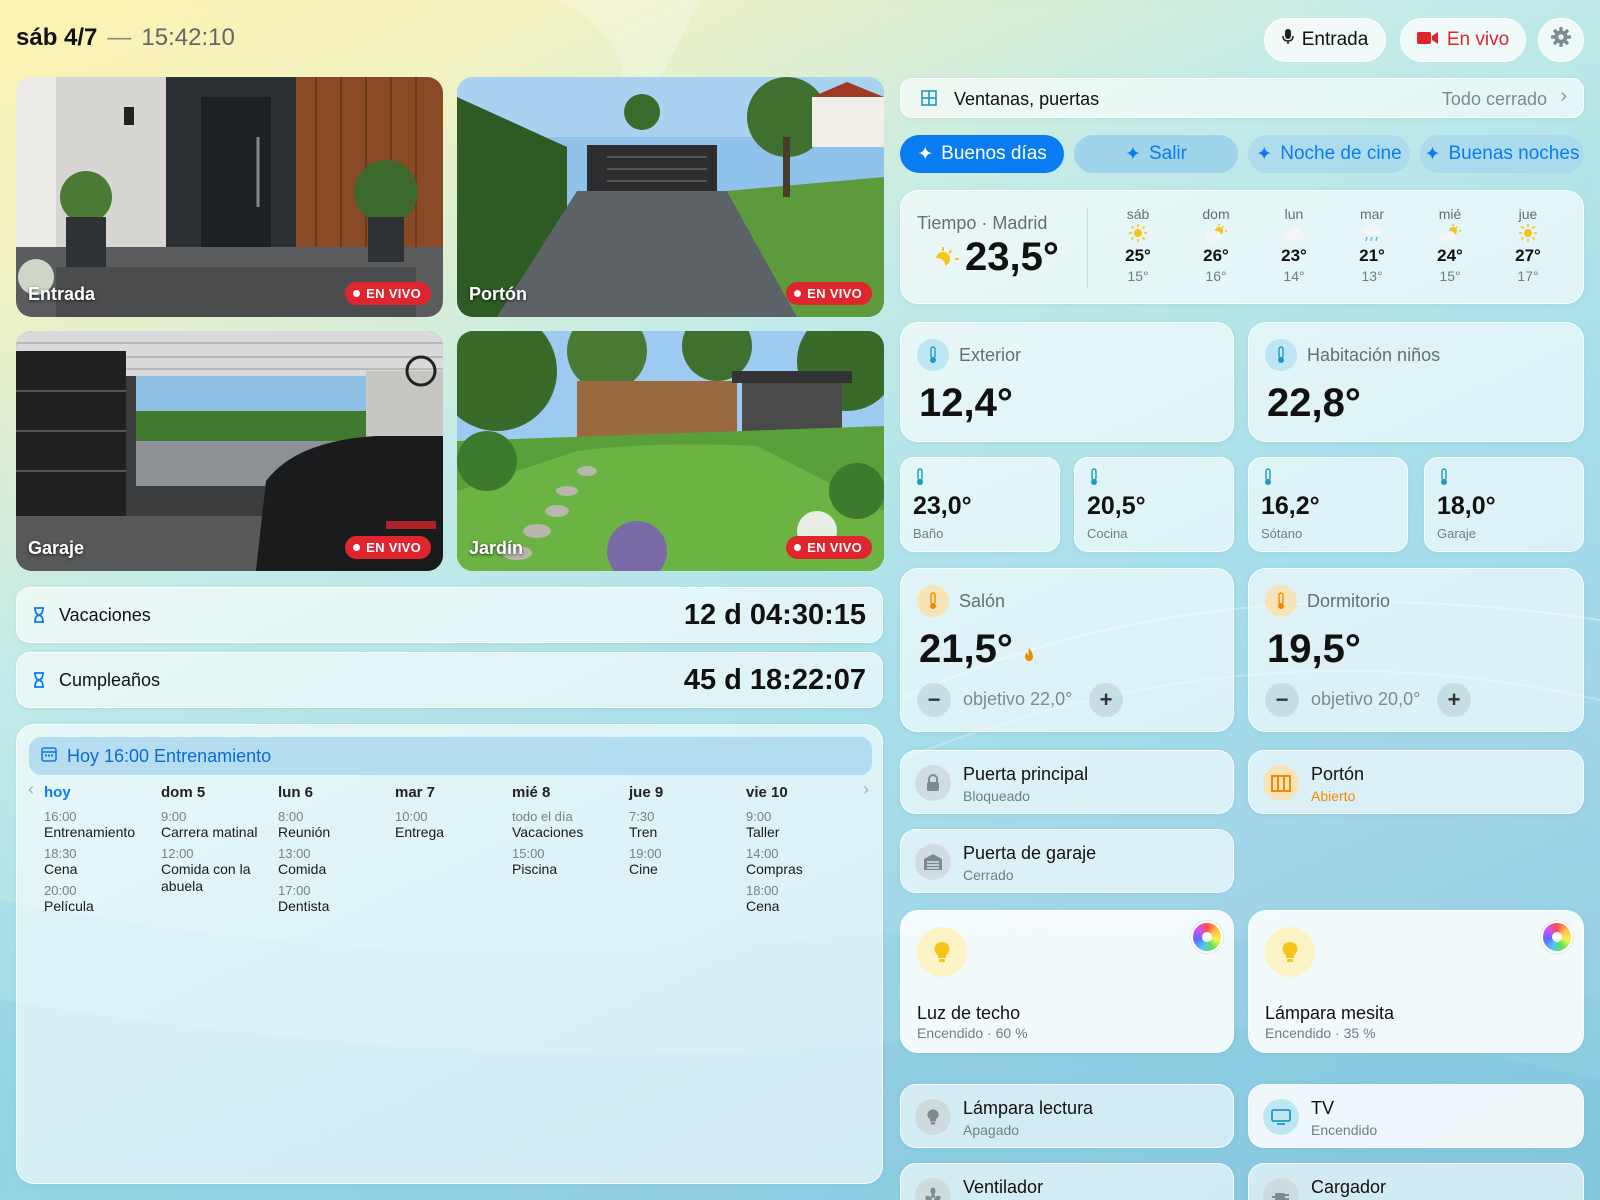  What do you see at coordinates (1416, 1116) in the screenshot?
I see `device-tv: TV Encendido` at bounding box center [1416, 1116].